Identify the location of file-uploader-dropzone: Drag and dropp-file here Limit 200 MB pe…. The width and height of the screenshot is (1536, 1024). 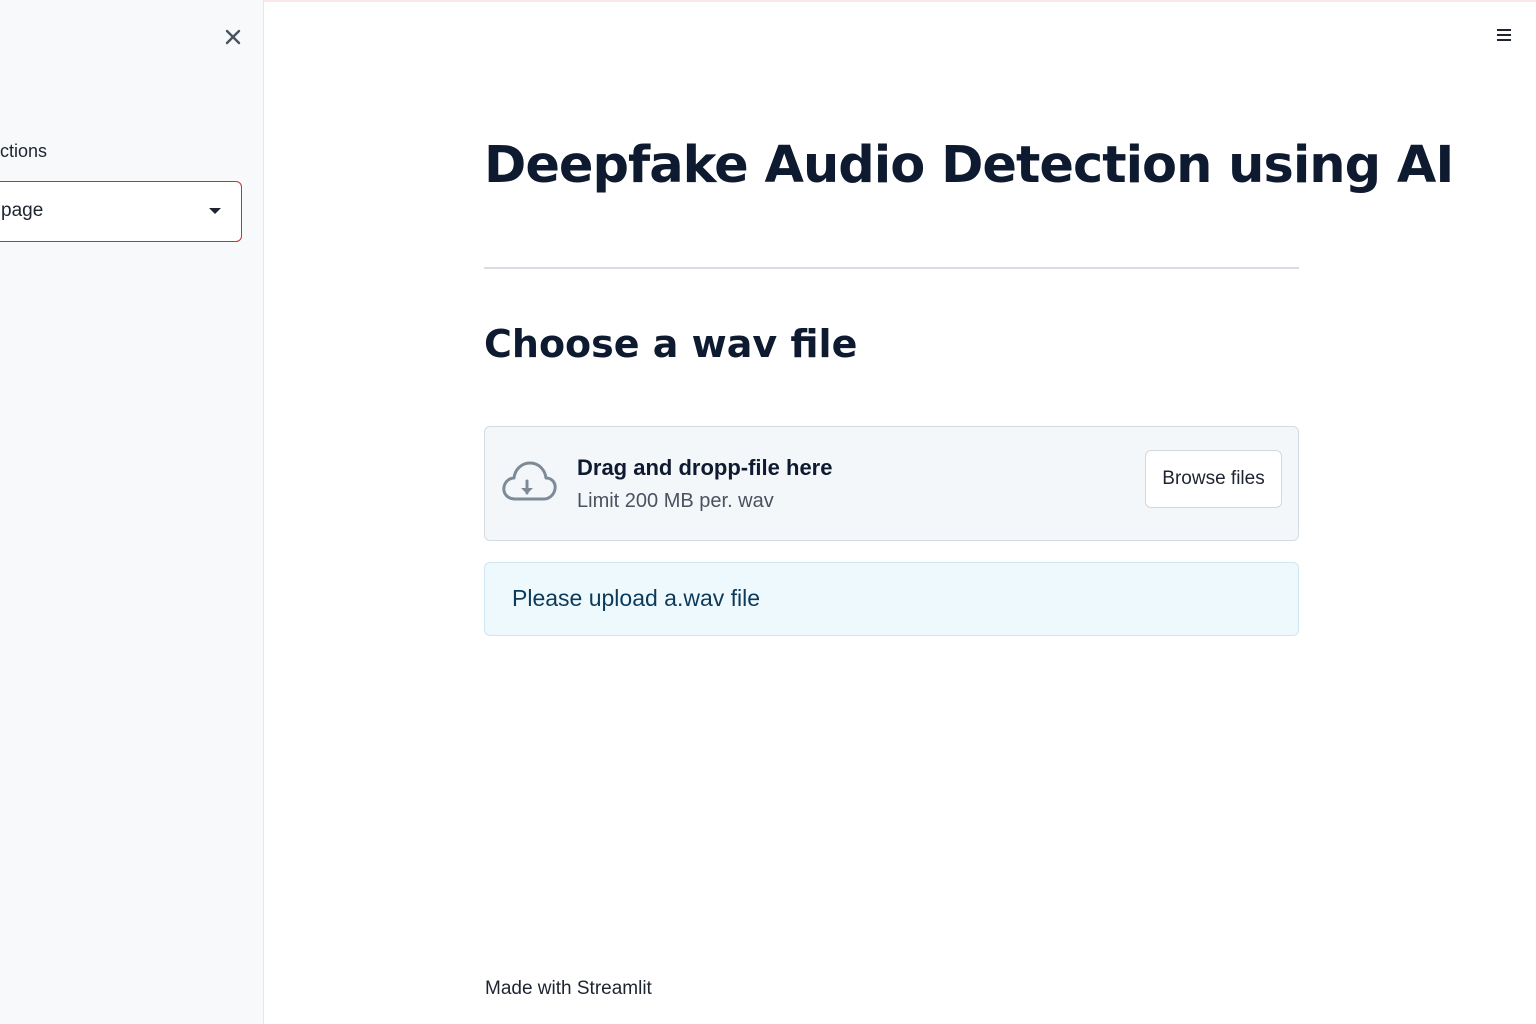
(891, 483).